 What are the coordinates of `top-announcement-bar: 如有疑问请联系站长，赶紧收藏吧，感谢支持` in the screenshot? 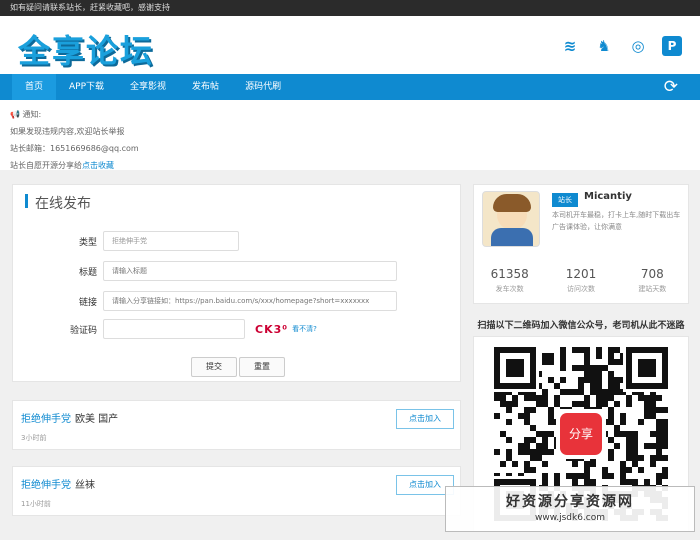 It's located at (350, 8).